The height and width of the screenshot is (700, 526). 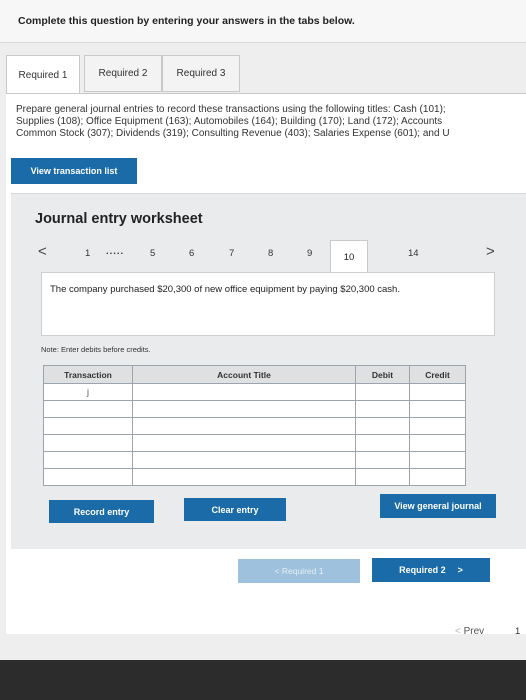 I want to click on page-link-7: 7, so click(x=231, y=253).